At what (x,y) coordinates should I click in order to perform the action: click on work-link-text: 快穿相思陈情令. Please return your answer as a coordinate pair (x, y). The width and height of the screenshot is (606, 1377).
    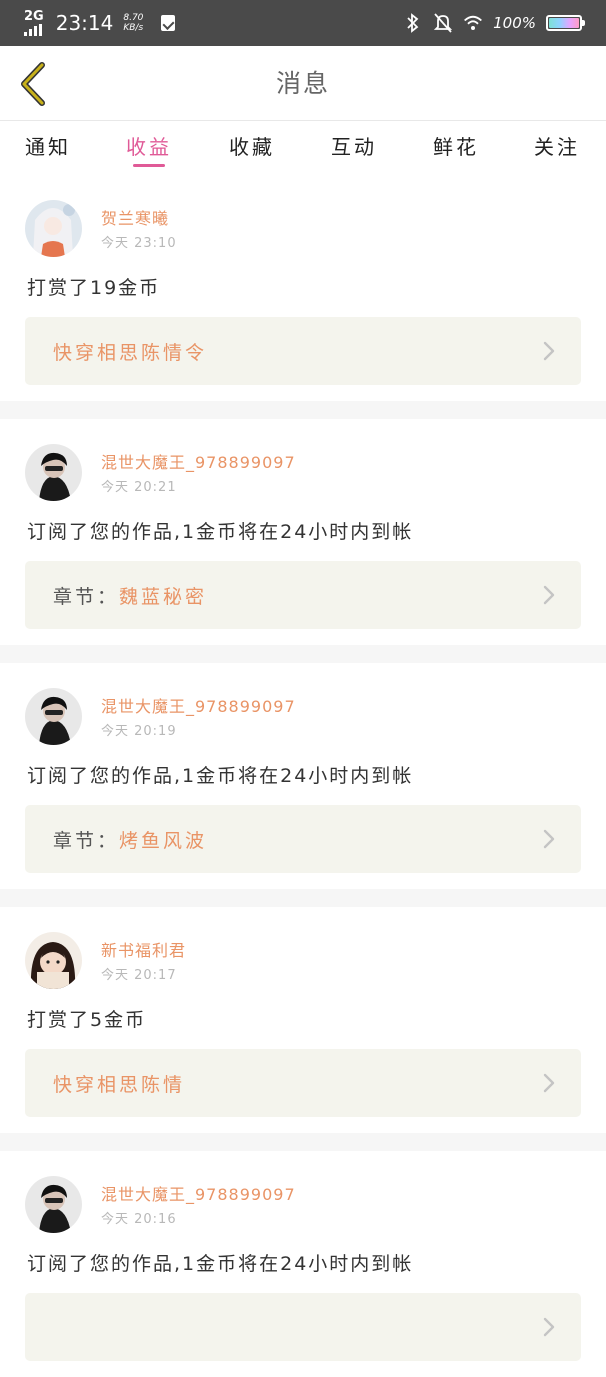
    Looking at the image, I should click on (130, 351).